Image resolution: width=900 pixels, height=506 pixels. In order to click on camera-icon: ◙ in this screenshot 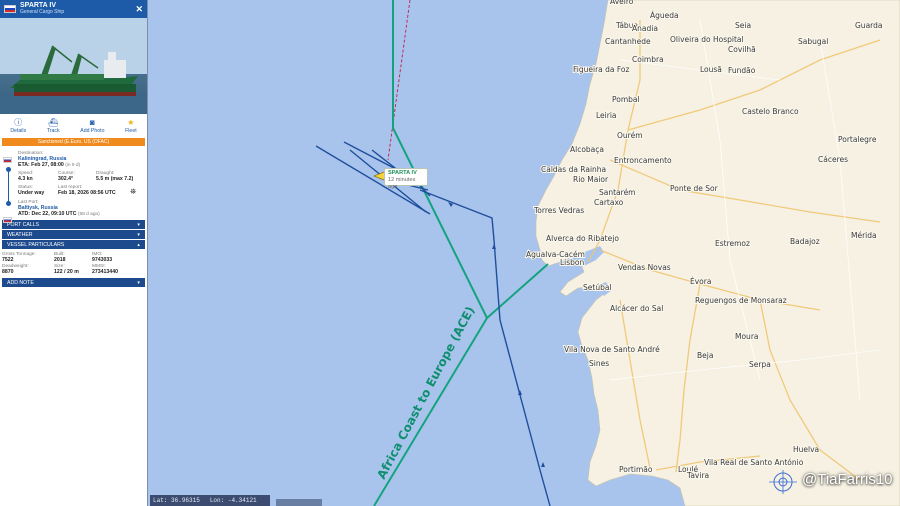, I will do `click(92, 122)`.